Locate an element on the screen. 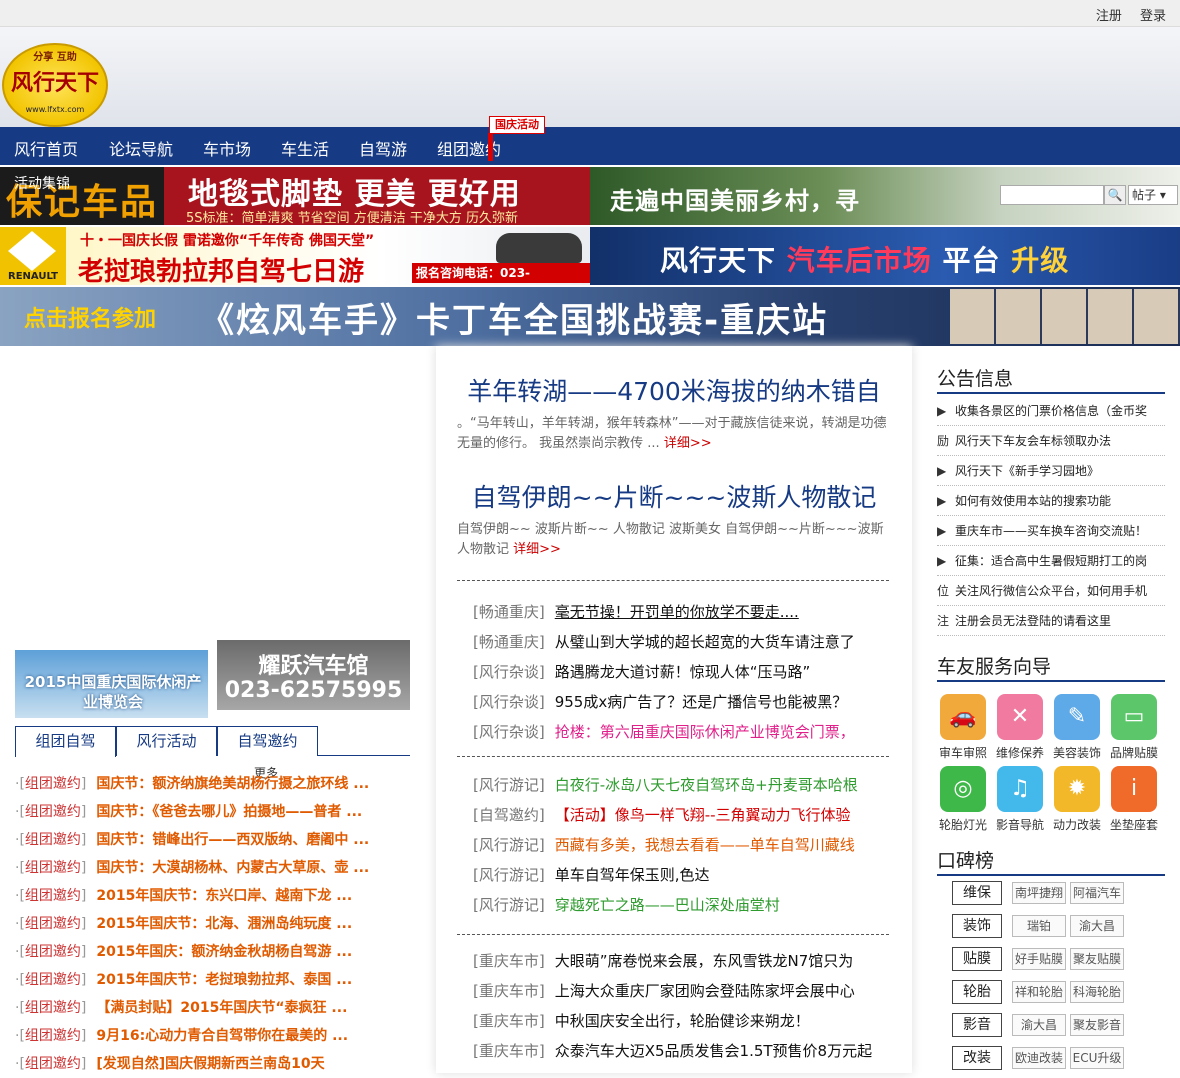  search-type-select: 帖子 ▾ is located at coordinates (1153, 195).